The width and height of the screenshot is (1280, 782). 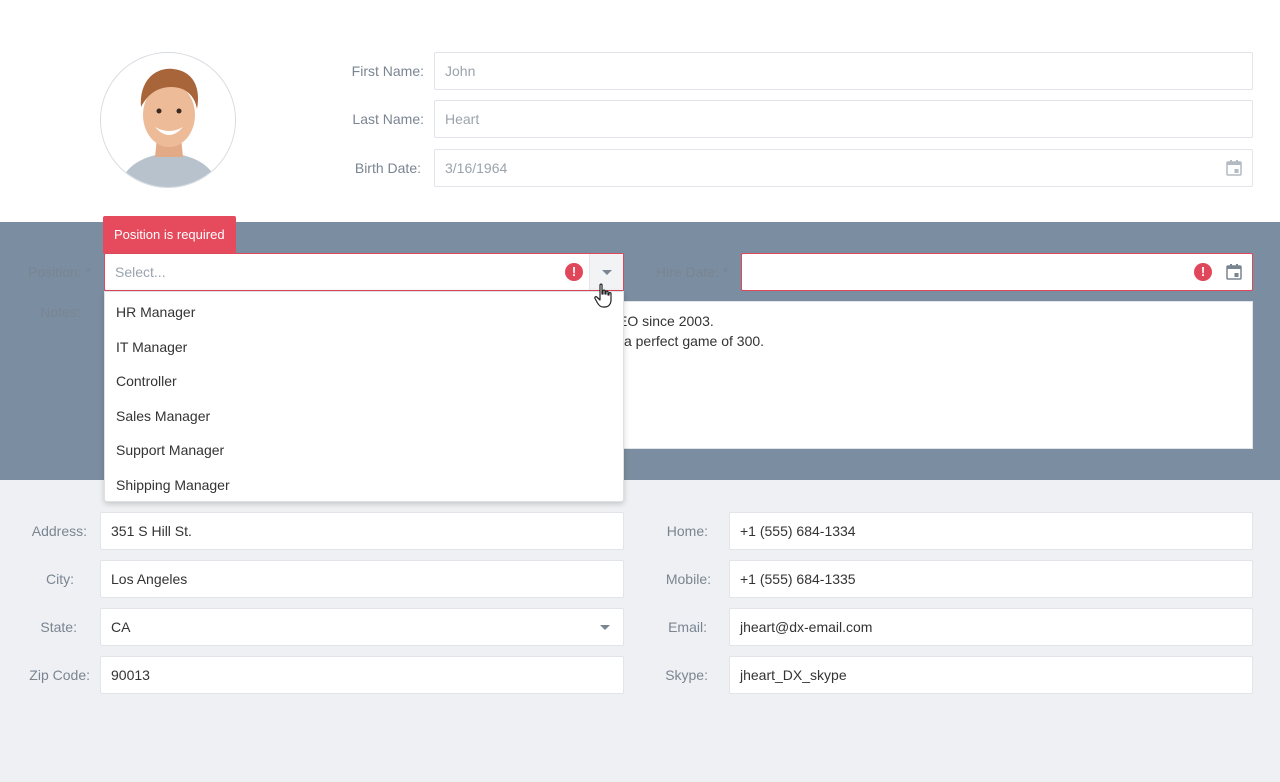 What do you see at coordinates (843, 168) in the screenshot?
I see `birth-date-field: 3/16/1964` at bounding box center [843, 168].